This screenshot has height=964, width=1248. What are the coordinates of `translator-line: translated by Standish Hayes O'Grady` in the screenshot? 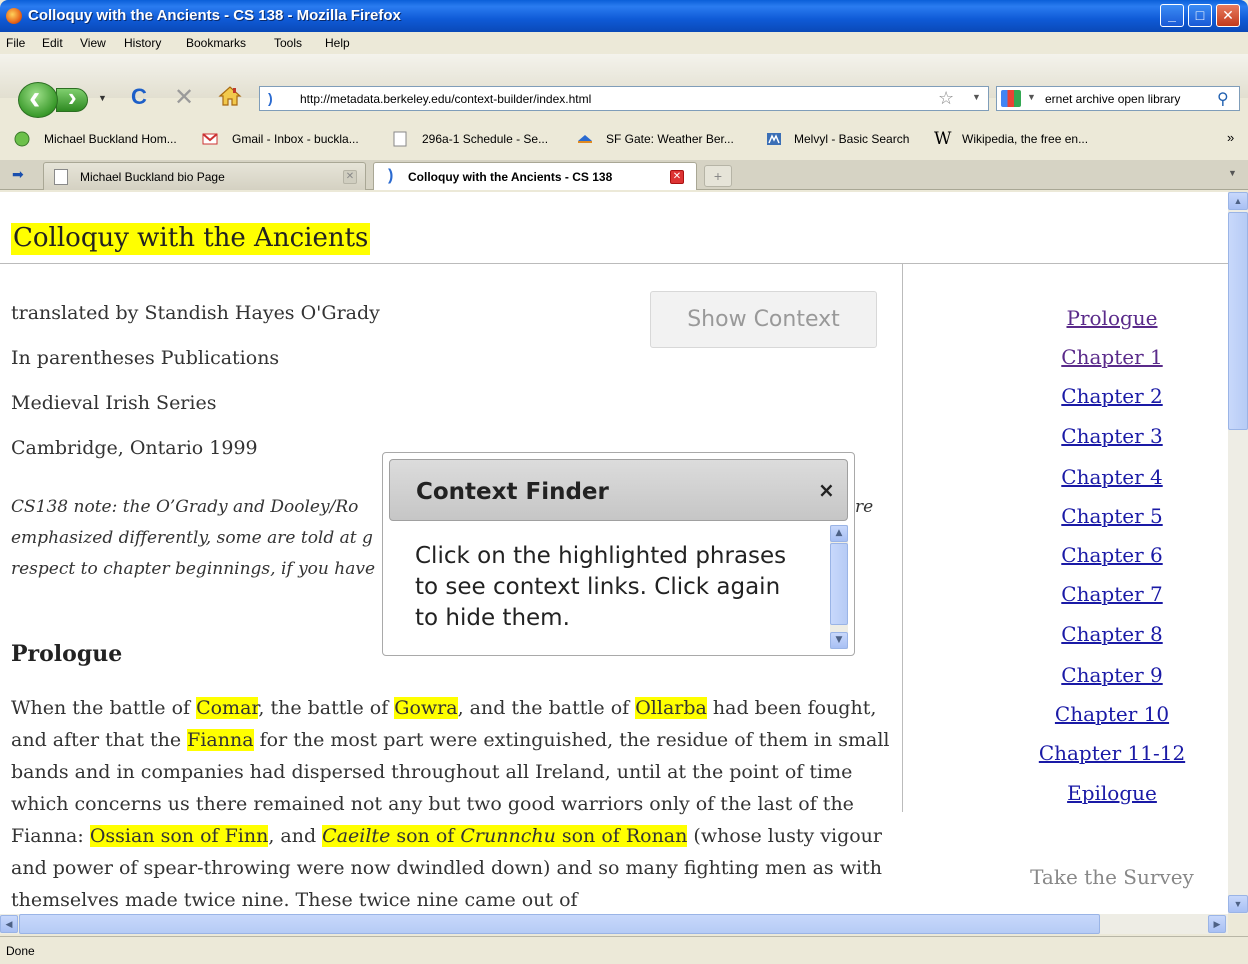 It's located at (195, 313).